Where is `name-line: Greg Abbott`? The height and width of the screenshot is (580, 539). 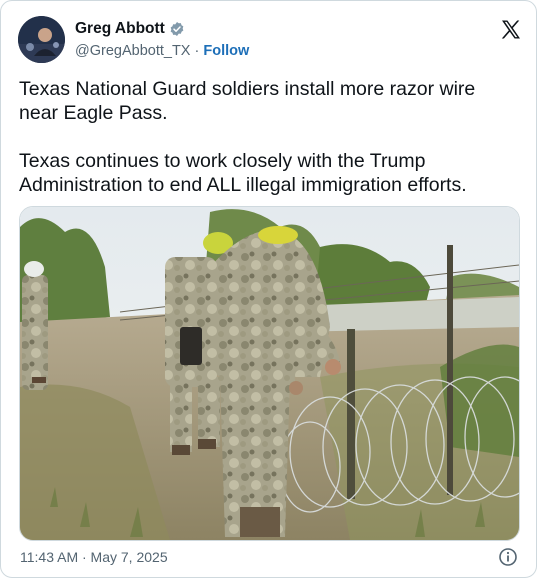 name-line: Greg Abbott is located at coordinates (130, 29).